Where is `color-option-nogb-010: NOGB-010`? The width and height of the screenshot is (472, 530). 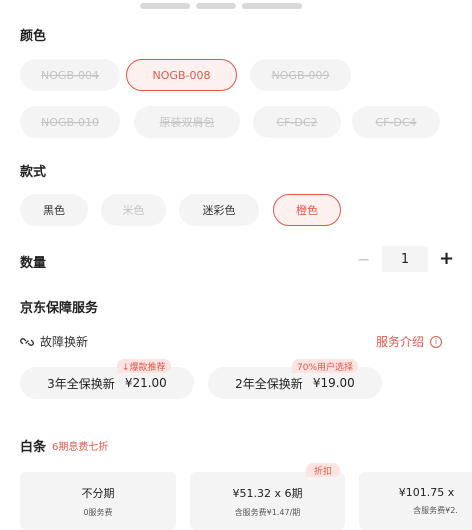 color-option-nogb-010: NOGB-010 is located at coordinates (70, 122).